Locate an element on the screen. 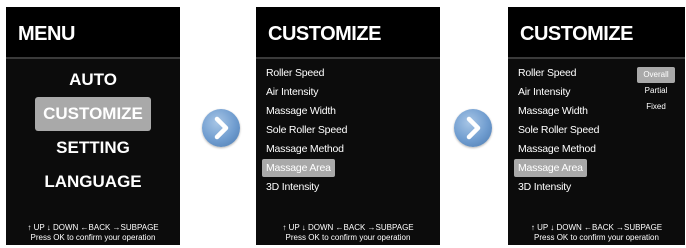 This screenshot has height=248, width=686. menu-list: AUTO CUSTOMIZE SETTING LANGUAGE is located at coordinates (93, 131).